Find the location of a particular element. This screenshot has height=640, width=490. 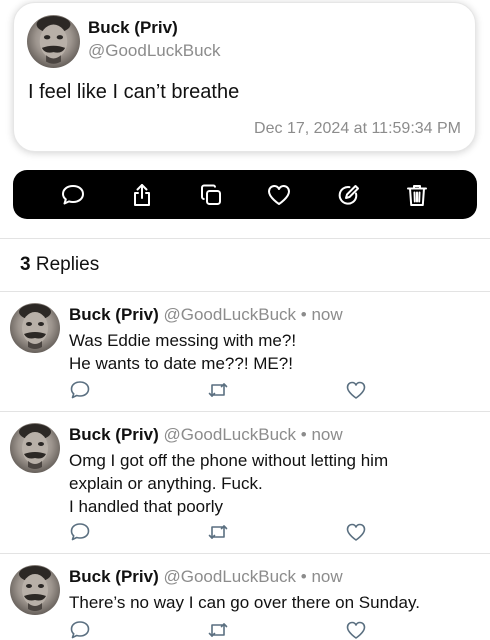

share-icon is located at coordinates (141, 194).